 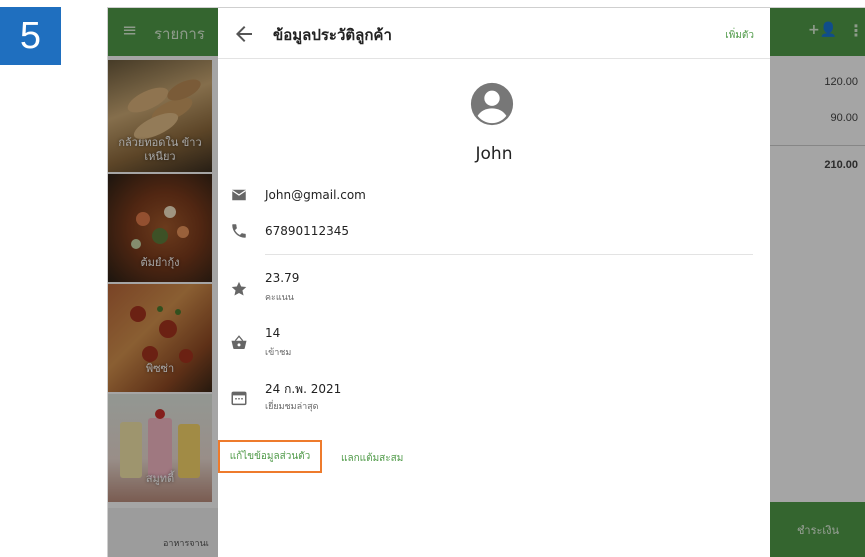 What do you see at coordinates (739, 35) in the screenshot?
I see `add-customer-button: เพิ่มตัว` at bounding box center [739, 35].